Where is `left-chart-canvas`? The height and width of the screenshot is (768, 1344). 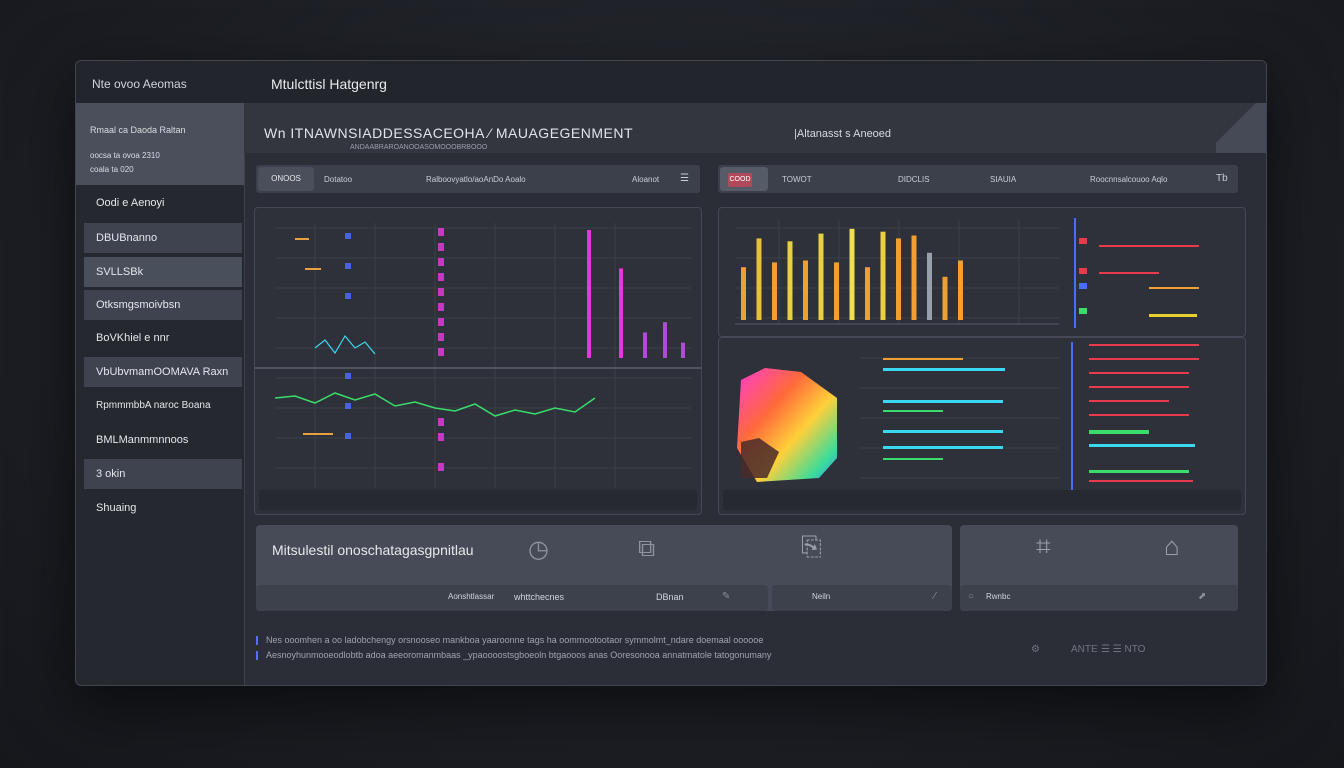
left-chart-canvas is located at coordinates (478, 366).